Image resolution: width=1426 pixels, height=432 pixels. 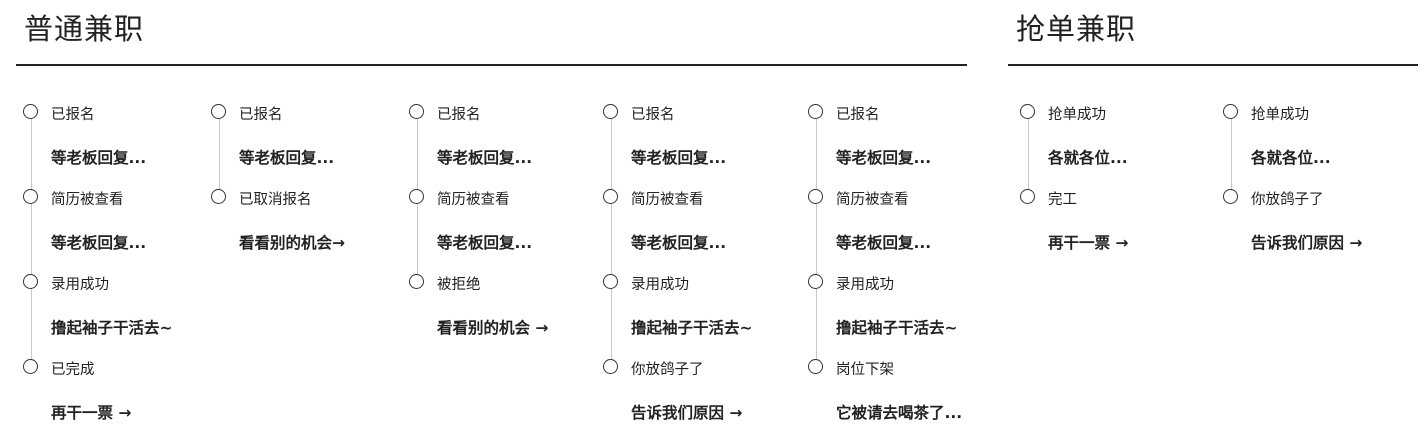 What do you see at coordinates (459, 285) in the screenshot?
I see `step-label: 被拒绝` at bounding box center [459, 285].